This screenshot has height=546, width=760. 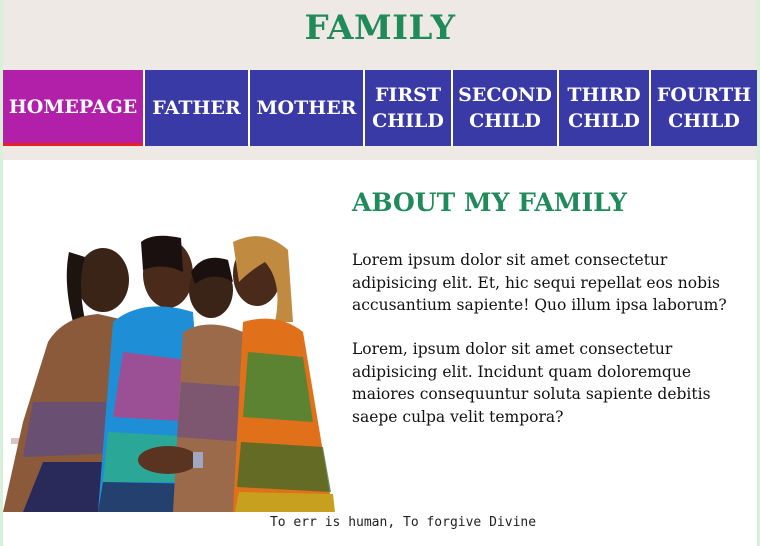 I want to click on site-title: FAMILY, so click(x=380, y=28).